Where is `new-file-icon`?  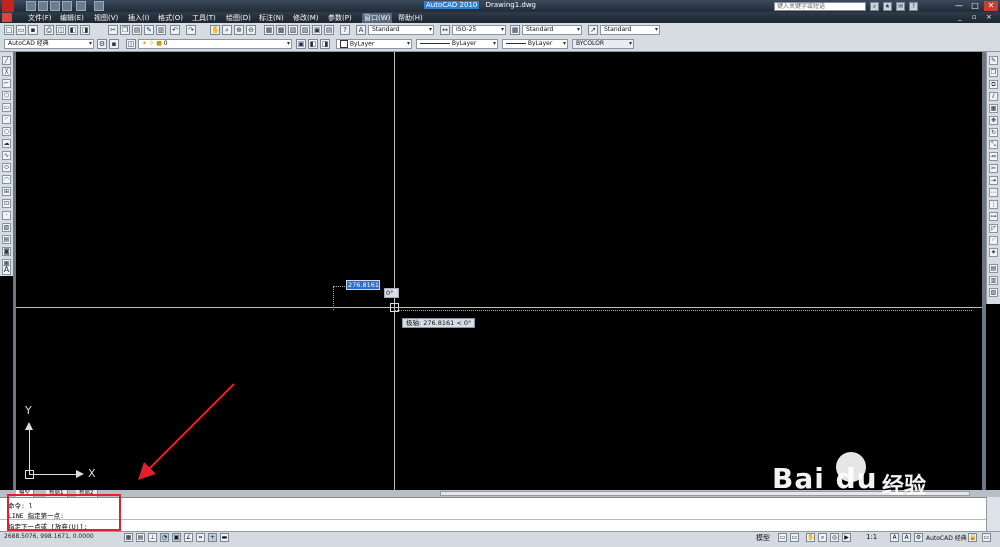
new-file-icon is located at coordinates (31, 6).